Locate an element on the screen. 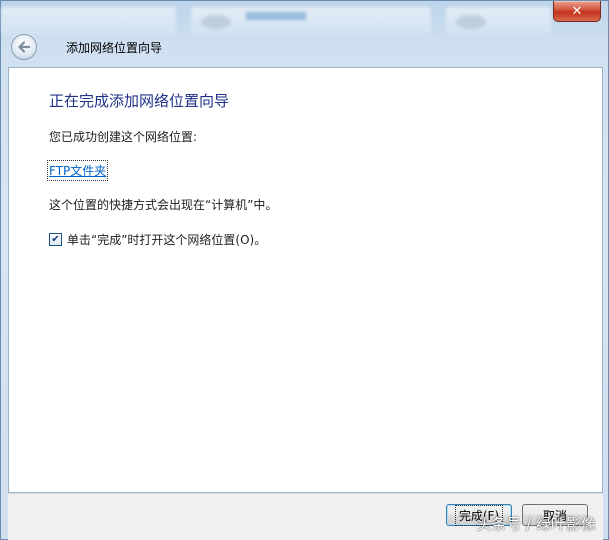 The image size is (609, 540). close-icon: ✕ is located at coordinates (577, 11).